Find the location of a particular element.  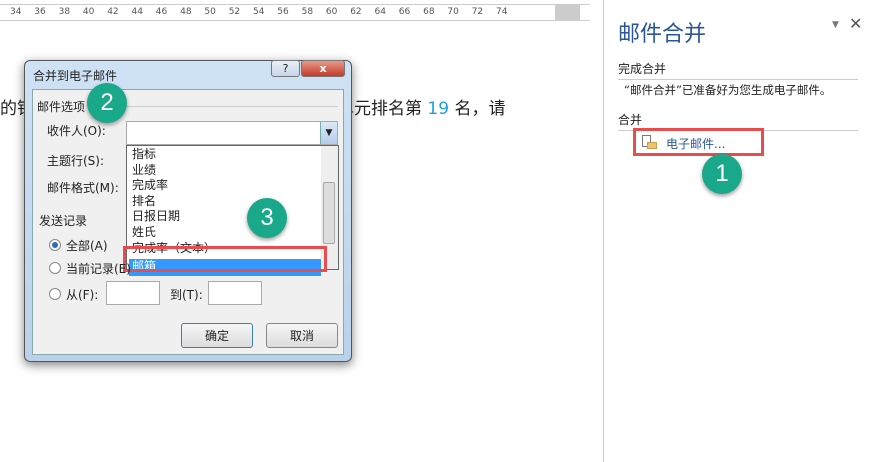

dropdown-option: 完成率 is located at coordinates (225, 186).